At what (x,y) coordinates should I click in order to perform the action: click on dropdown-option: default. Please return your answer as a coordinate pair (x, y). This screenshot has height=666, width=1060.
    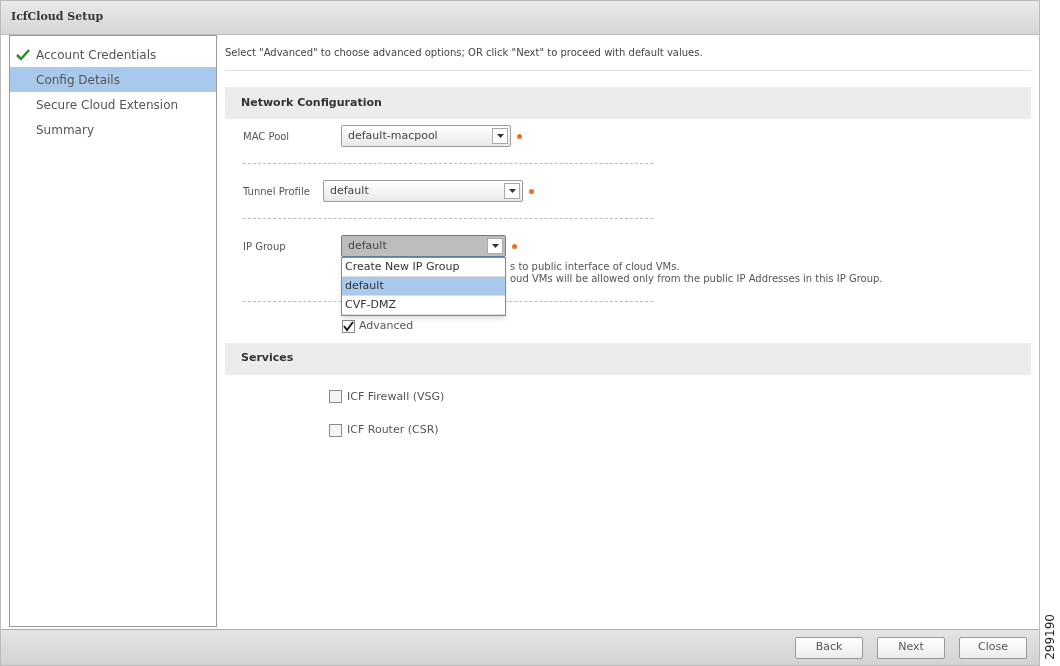
    Looking at the image, I should click on (423, 286).